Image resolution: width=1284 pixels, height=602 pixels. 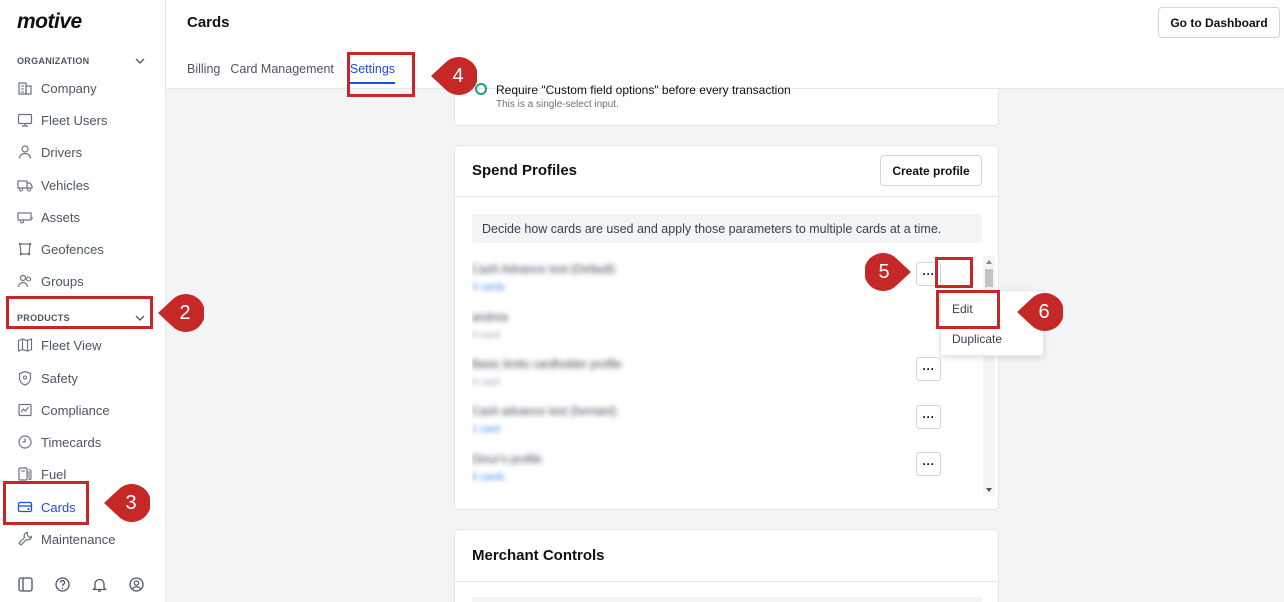 What do you see at coordinates (24, 281) in the screenshot?
I see `group-icon` at bounding box center [24, 281].